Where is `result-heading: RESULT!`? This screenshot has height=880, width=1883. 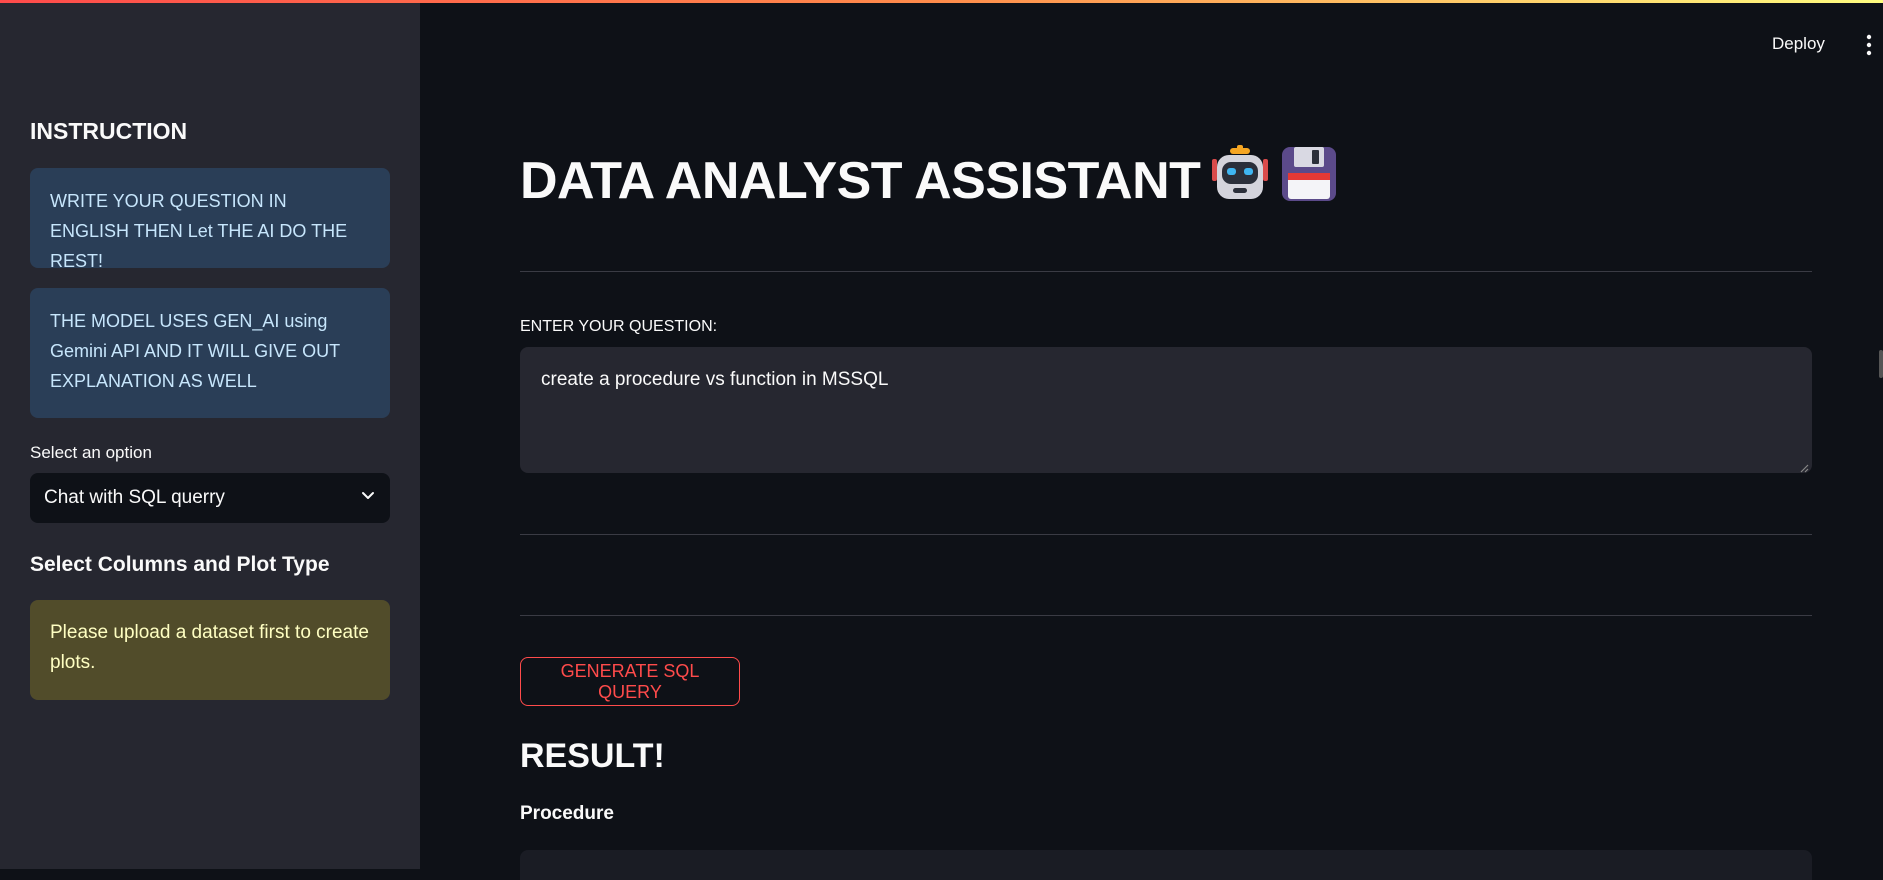 result-heading: RESULT! is located at coordinates (592, 756).